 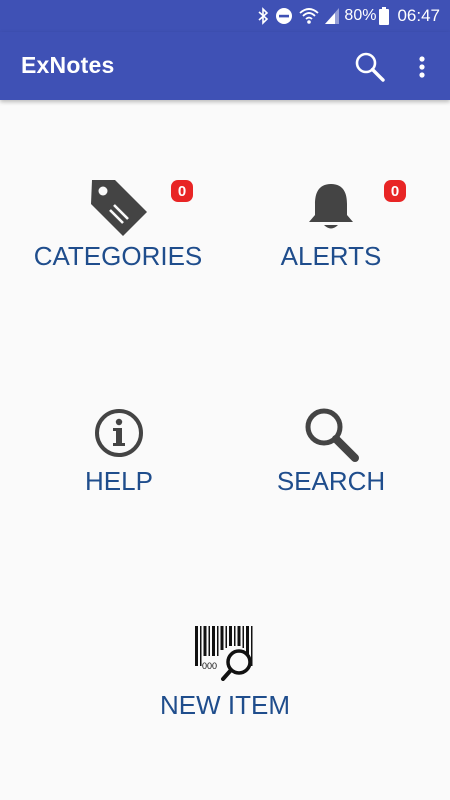 What do you see at coordinates (225, 66) in the screenshot?
I see `app-bar: ExNotes` at bounding box center [225, 66].